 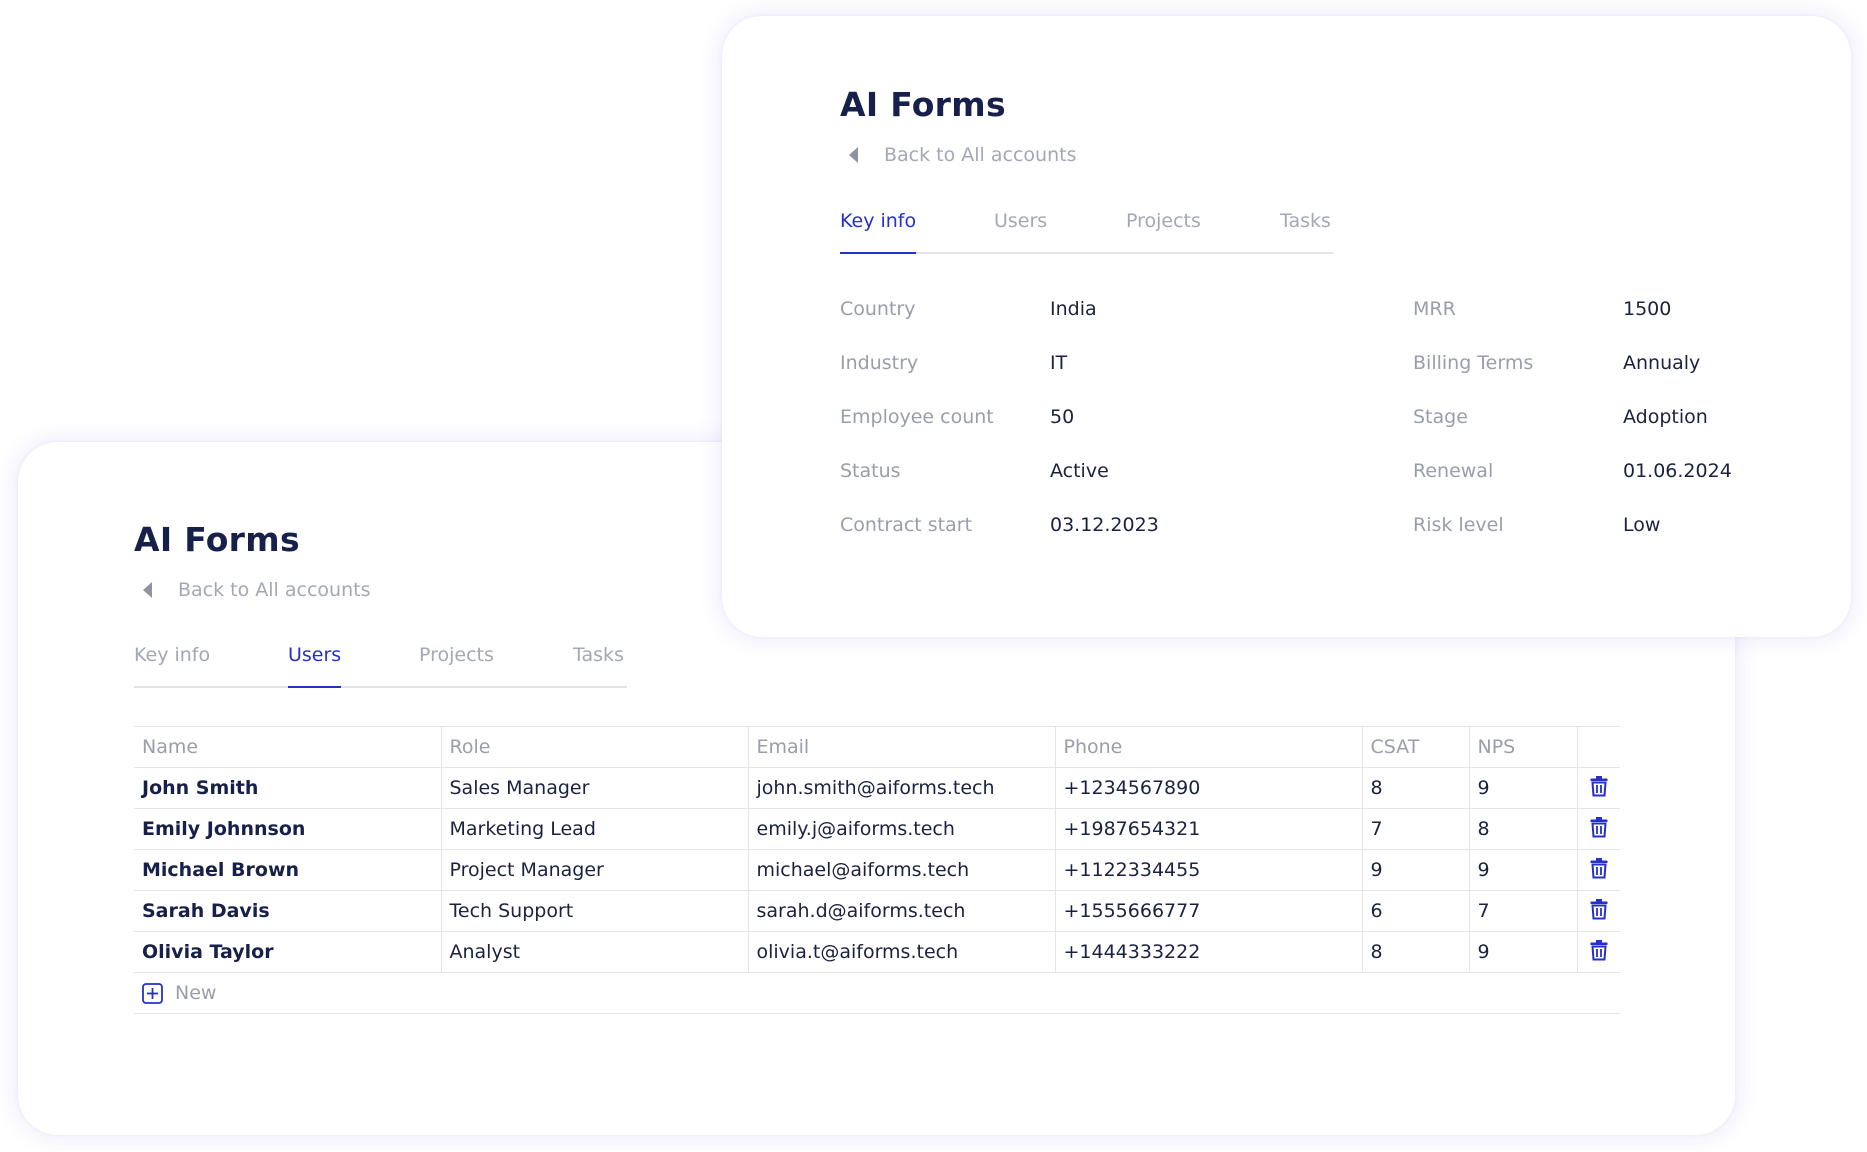 I want to click on user-email-cell: emily.j@aiforms.tech, so click(x=901, y=829).